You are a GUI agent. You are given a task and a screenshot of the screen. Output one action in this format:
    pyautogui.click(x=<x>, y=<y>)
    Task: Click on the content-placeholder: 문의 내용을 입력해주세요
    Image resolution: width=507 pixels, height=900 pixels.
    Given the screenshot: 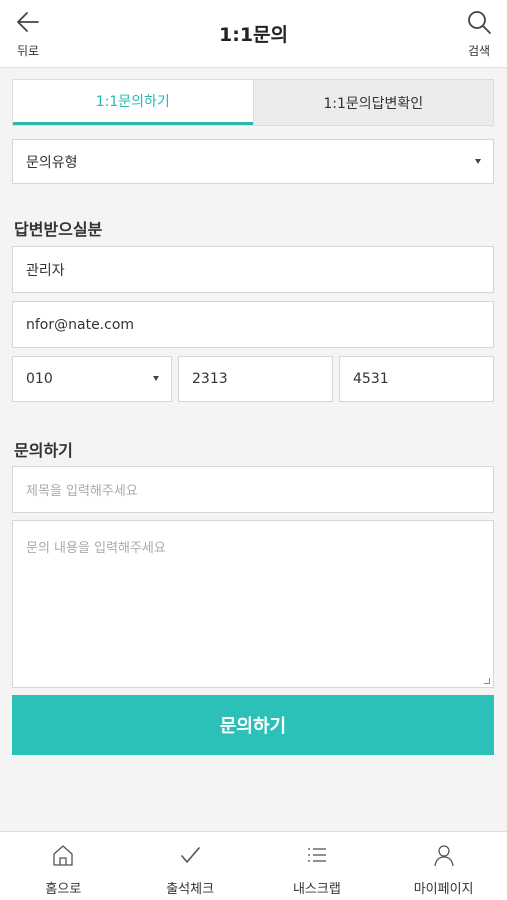 What is the action you would take?
    pyautogui.click(x=96, y=548)
    